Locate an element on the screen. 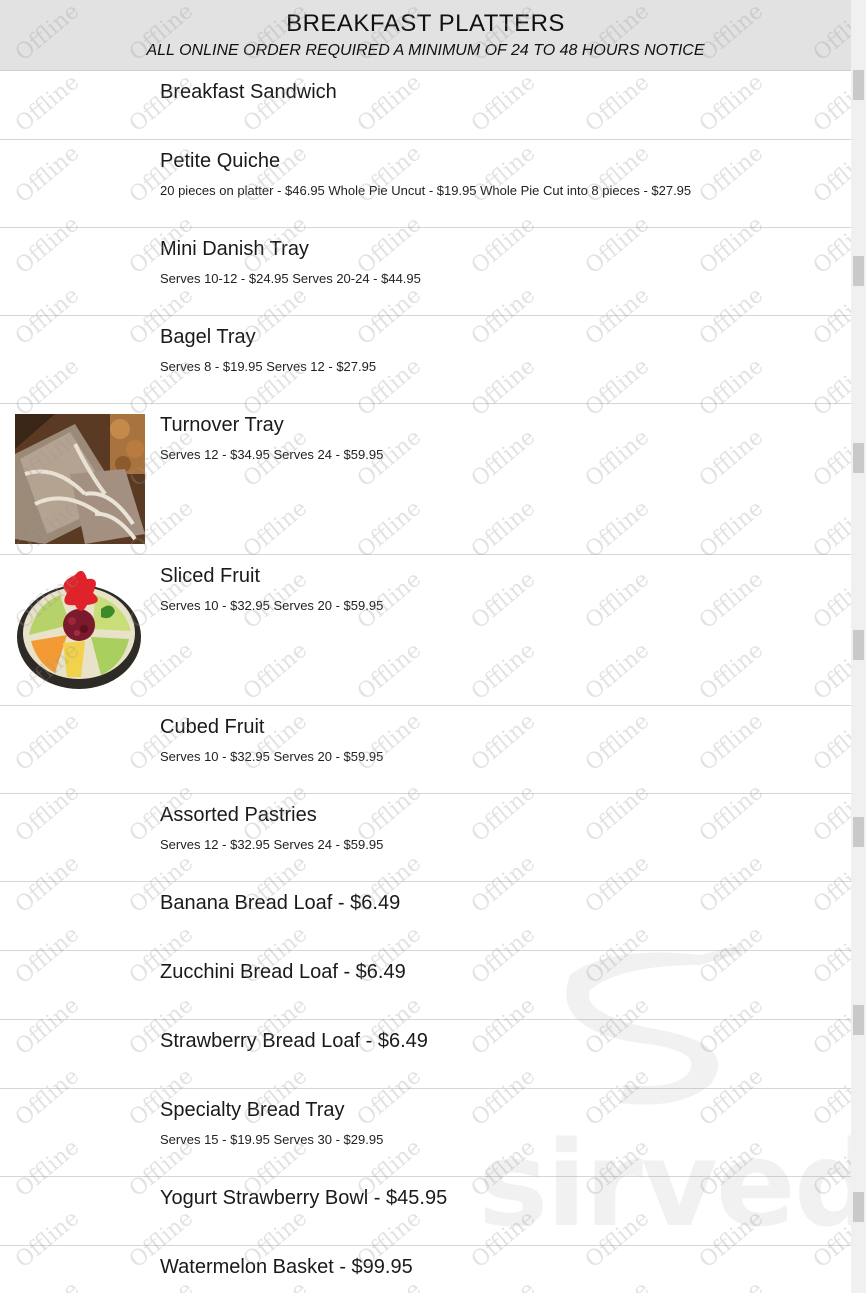  fruit-platter-photo is located at coordinates (80, 630).